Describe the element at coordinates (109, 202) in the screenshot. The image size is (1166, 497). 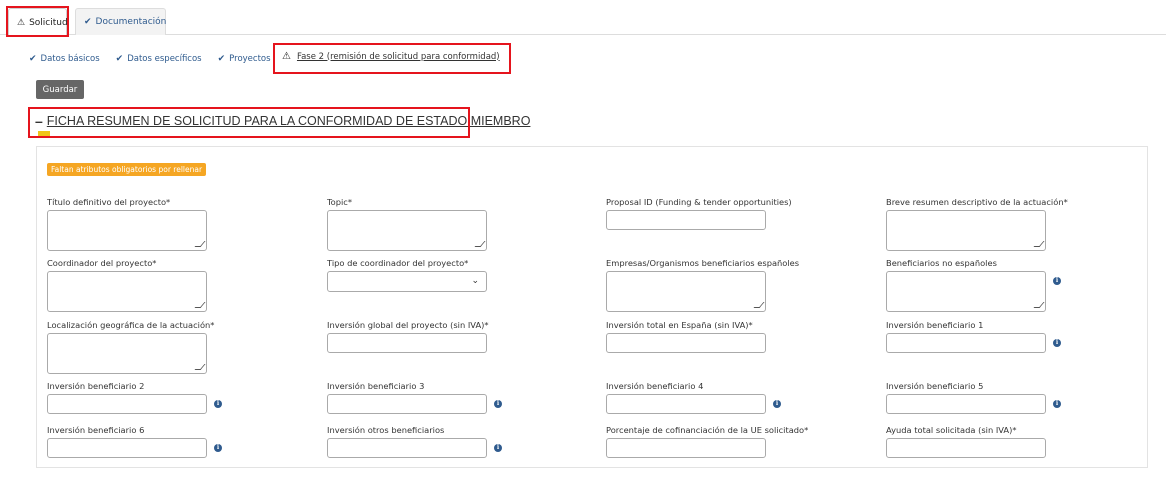
I see `label-titulo: Título definitivo del proyecto*` at that location.